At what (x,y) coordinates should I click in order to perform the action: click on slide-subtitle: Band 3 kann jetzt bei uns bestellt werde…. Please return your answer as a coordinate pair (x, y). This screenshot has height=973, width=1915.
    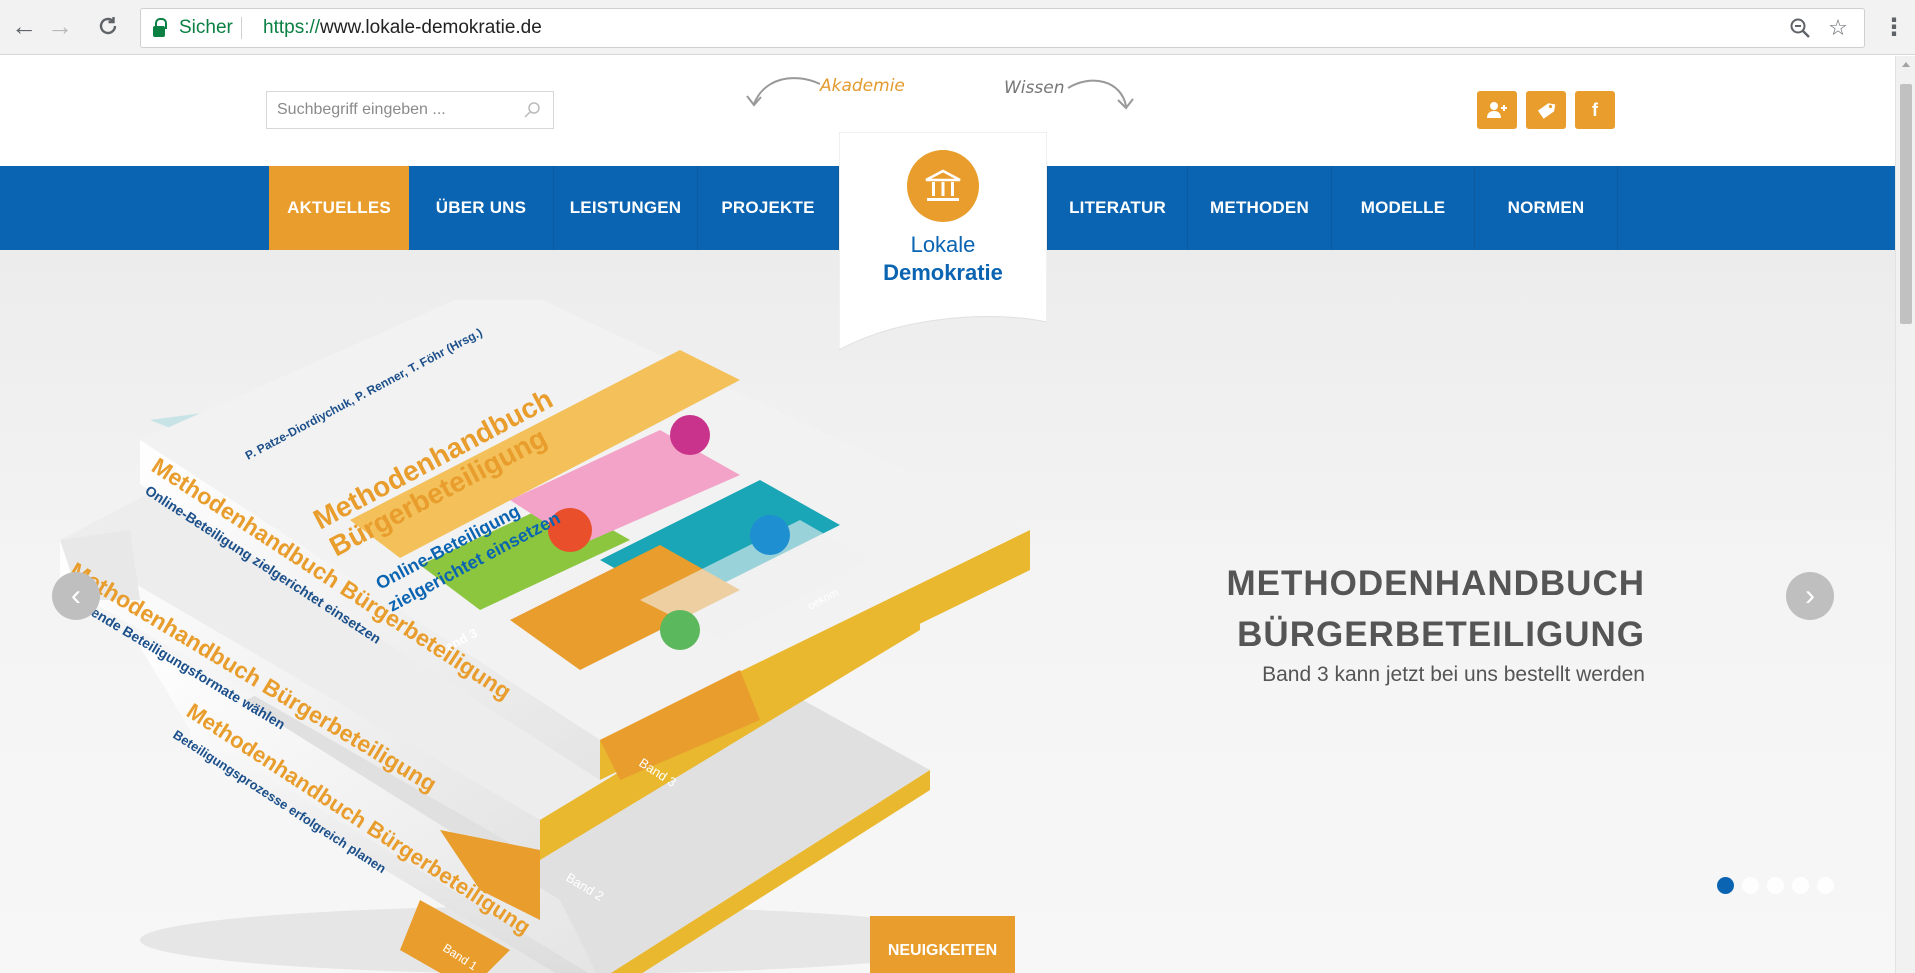
    Looking at the image, I should click on (1453, 674).